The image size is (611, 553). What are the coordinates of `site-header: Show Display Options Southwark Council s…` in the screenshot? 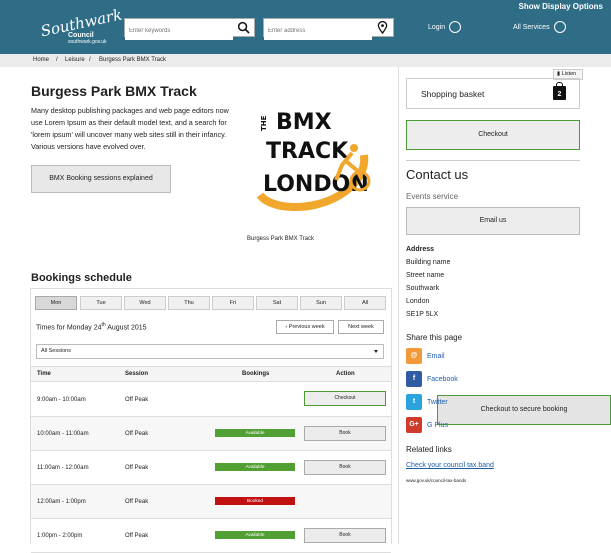 It's located at (305, 27).